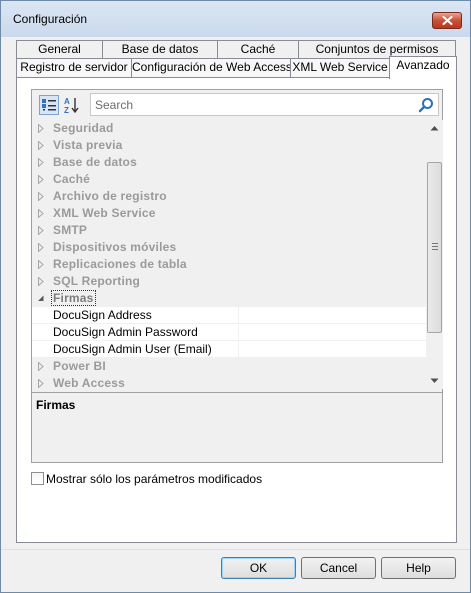 The width and height of the screenshot is (471, 593). Describe the element at coordinates (423, 65) in the screenshot. I see `tab-label: Avanzado` at that location.